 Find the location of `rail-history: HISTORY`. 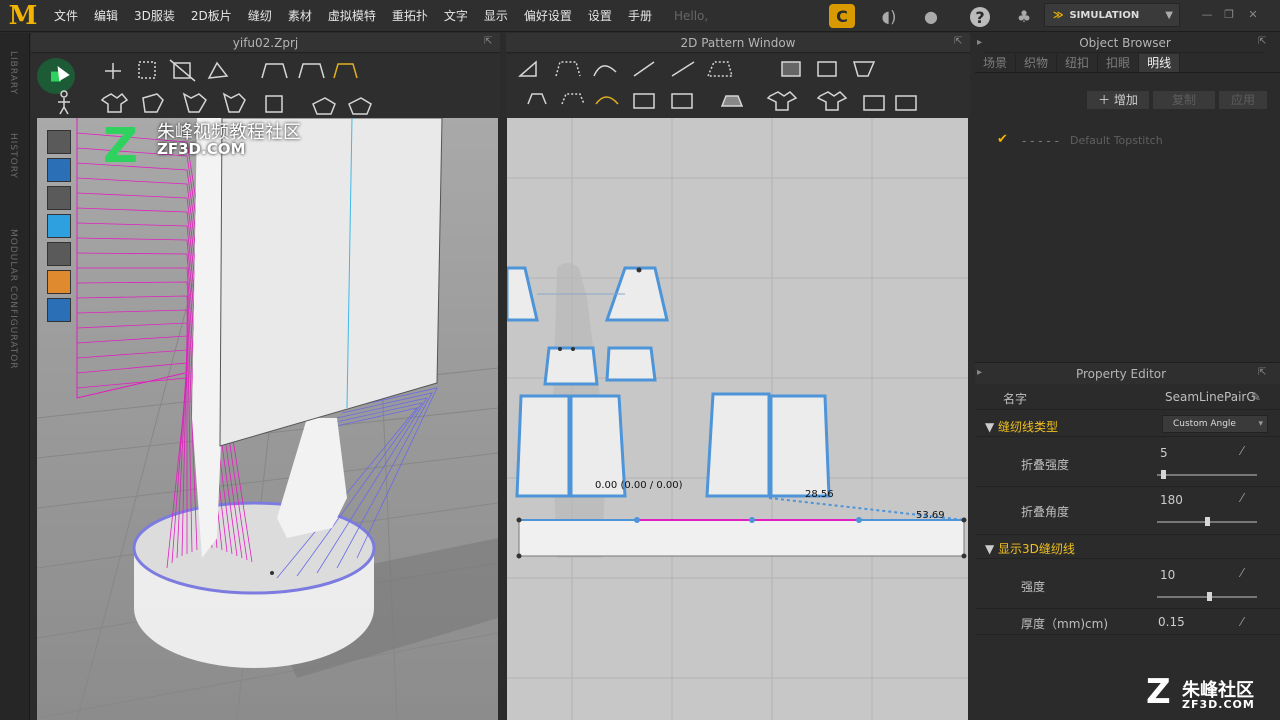

rail-history: HISTORY is located at coordinates (13, 156).